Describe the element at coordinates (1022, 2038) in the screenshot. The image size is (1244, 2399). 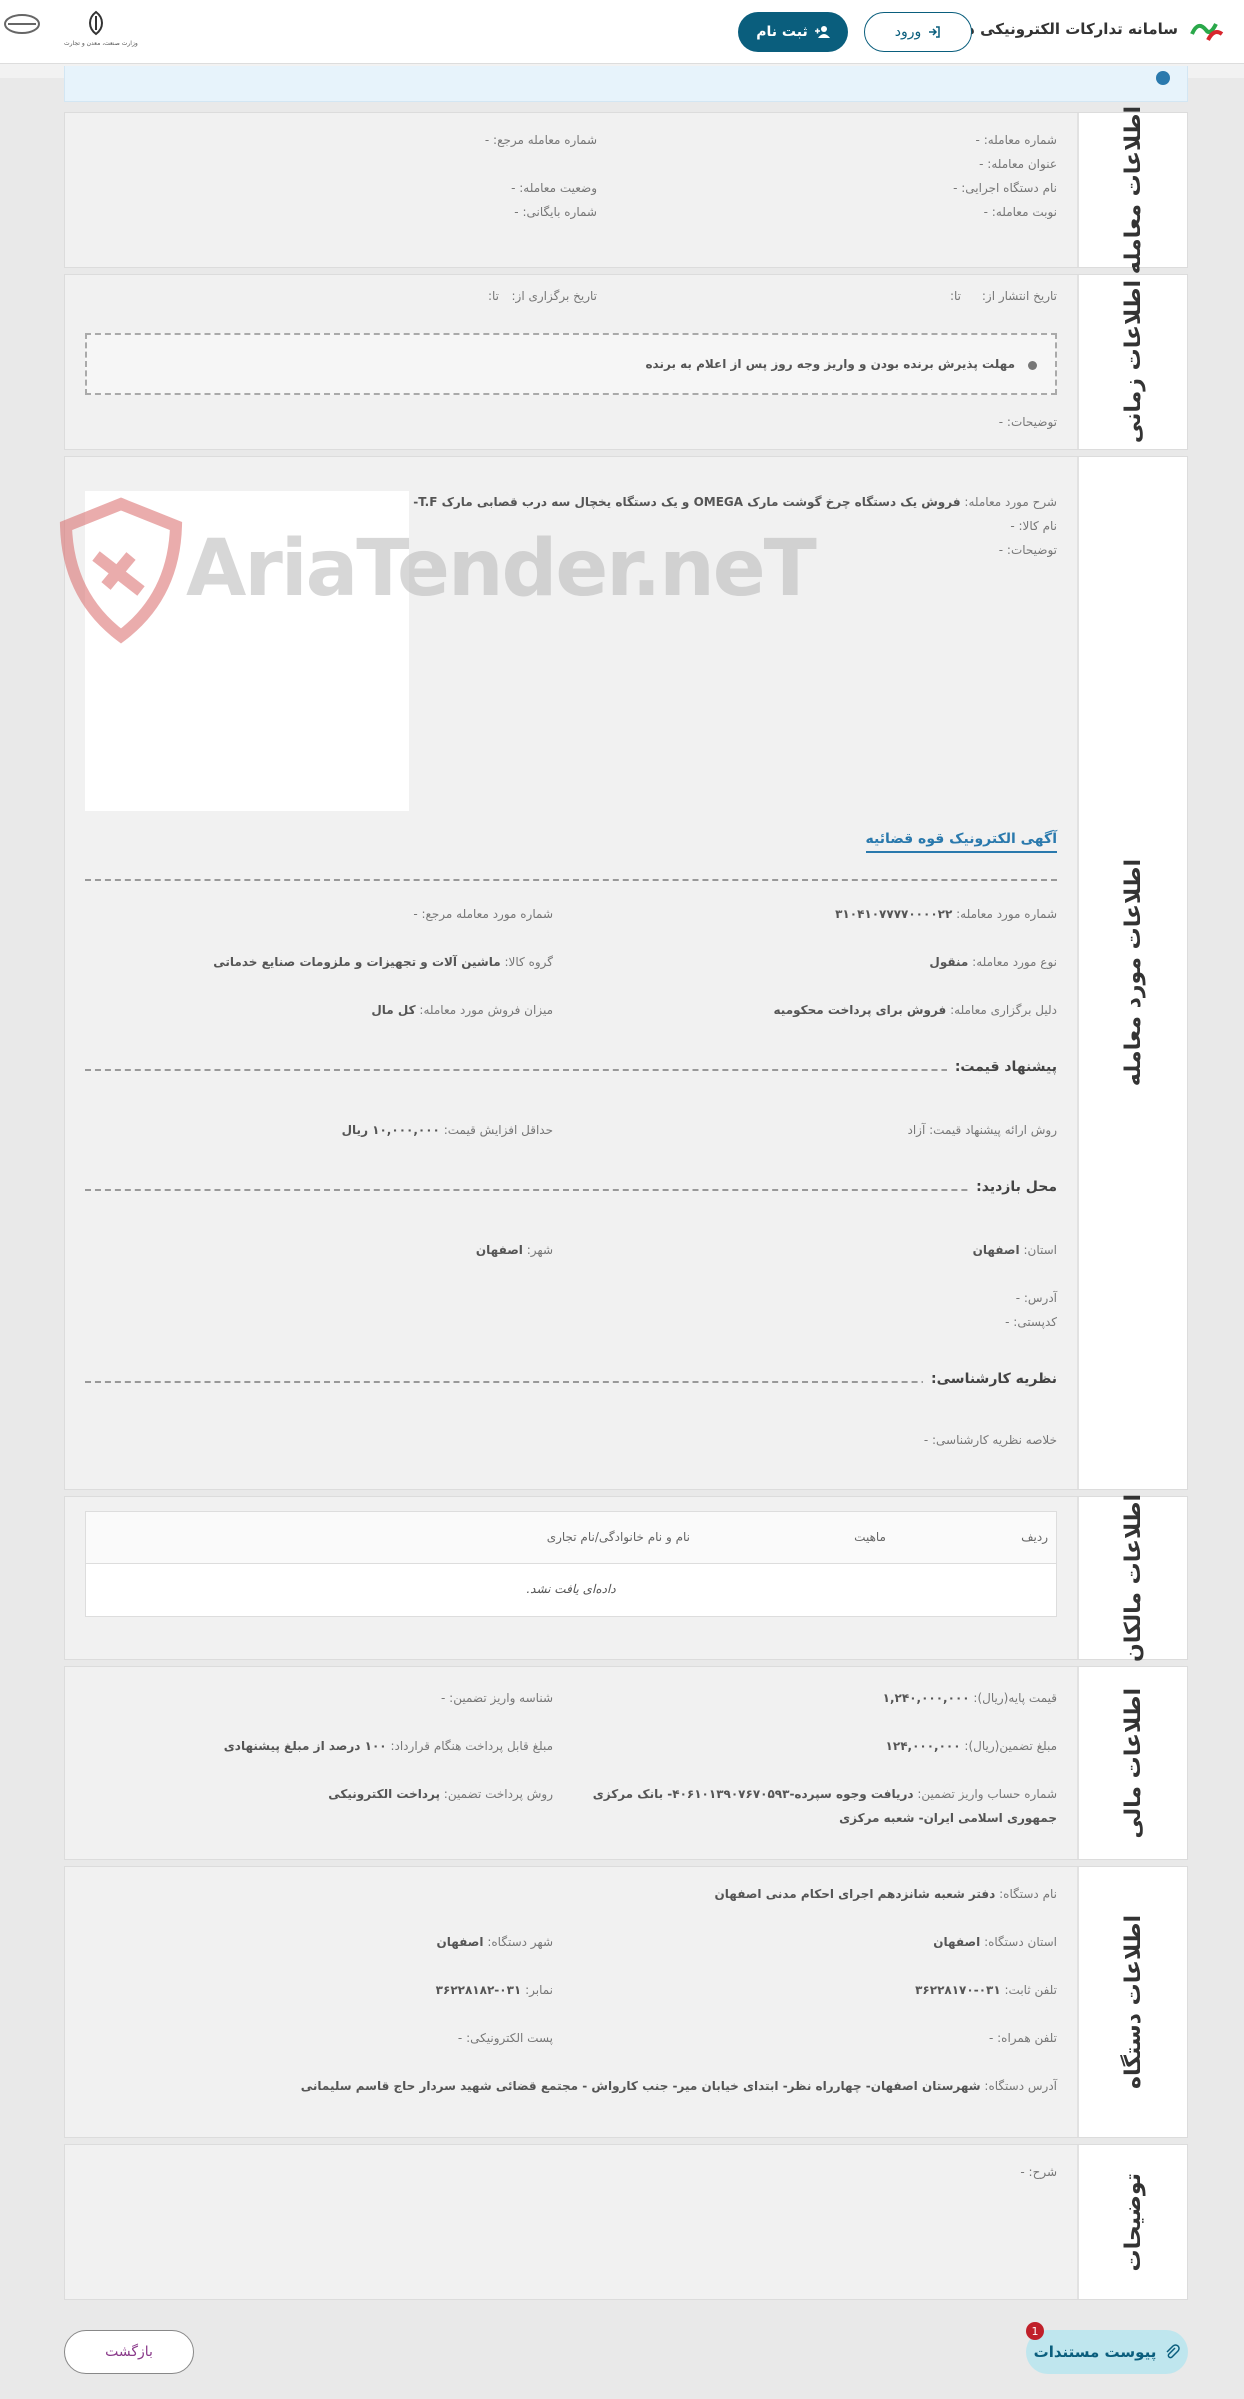
I see `org-mobile: تلفن همراه: -` at that location.